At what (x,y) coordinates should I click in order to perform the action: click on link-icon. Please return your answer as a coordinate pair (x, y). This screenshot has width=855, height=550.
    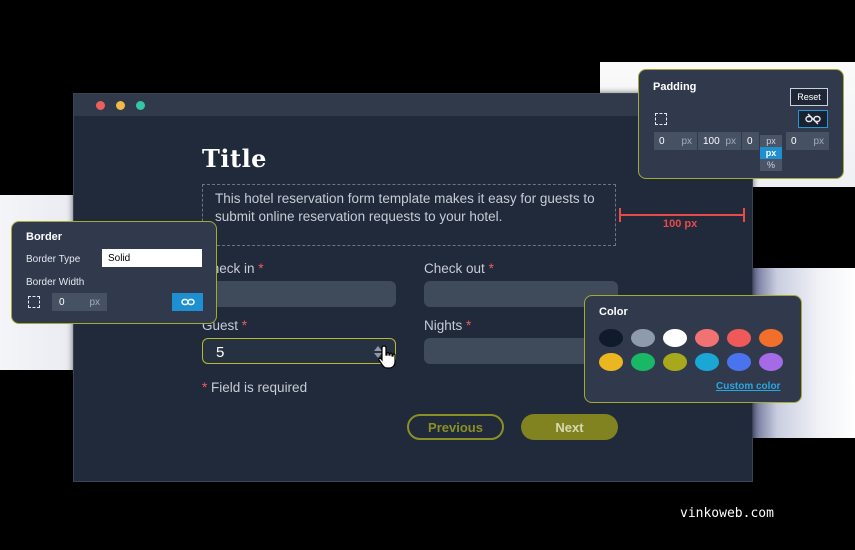
    Looking at the image, I should click on (187, 302).